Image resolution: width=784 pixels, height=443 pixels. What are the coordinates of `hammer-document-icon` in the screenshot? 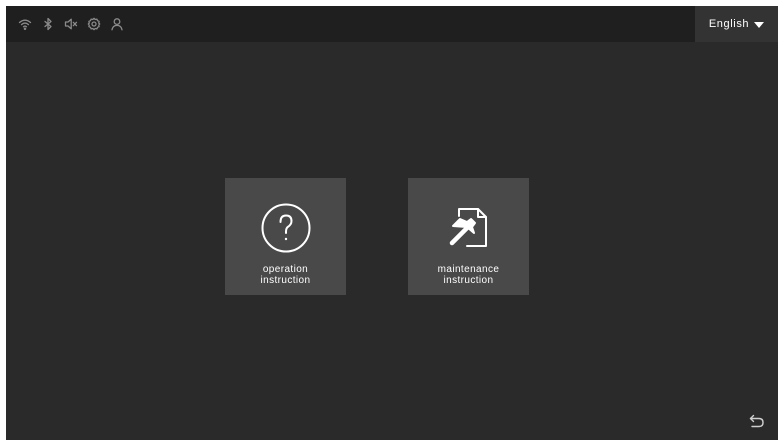 It's located at (469, 228).